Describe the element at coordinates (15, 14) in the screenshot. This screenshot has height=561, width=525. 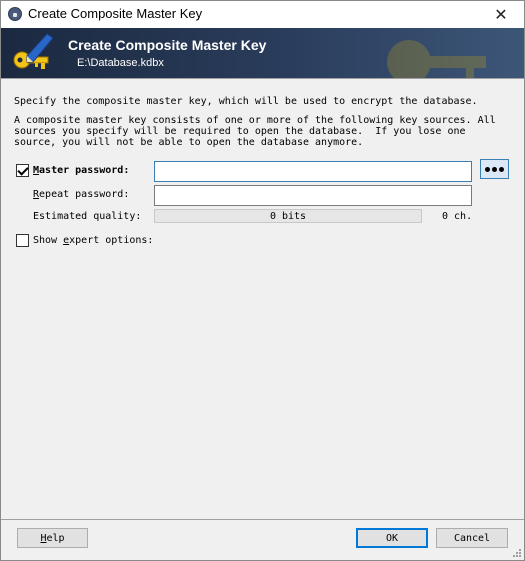
I see `lock-icon` at that location.